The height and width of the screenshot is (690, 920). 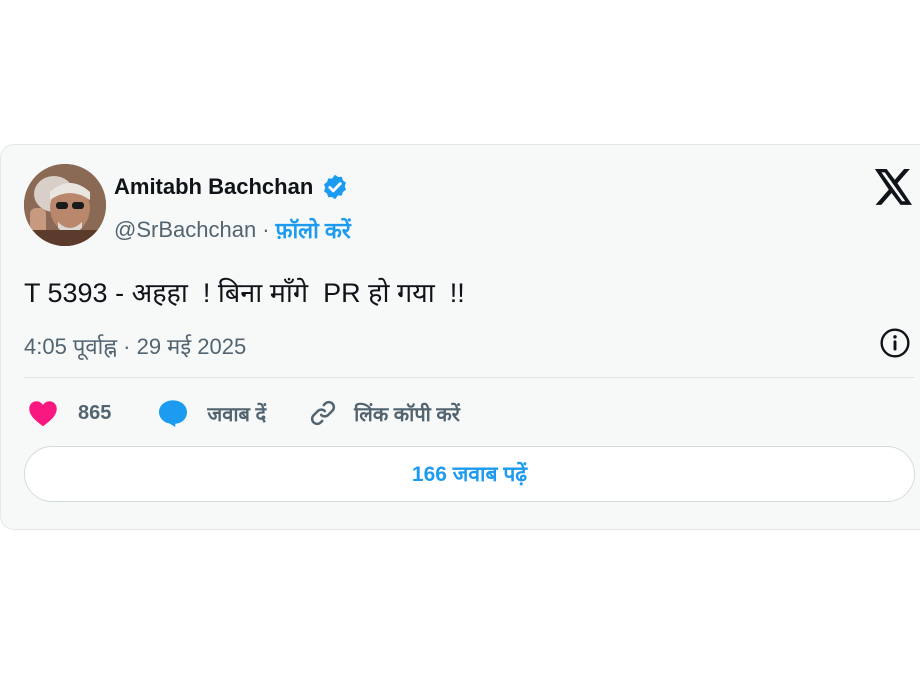 What do you see at coordinates (185, 230) in the screenshot?
I see `author-handle: @SrBachchan` at bounding box center [185, 230].